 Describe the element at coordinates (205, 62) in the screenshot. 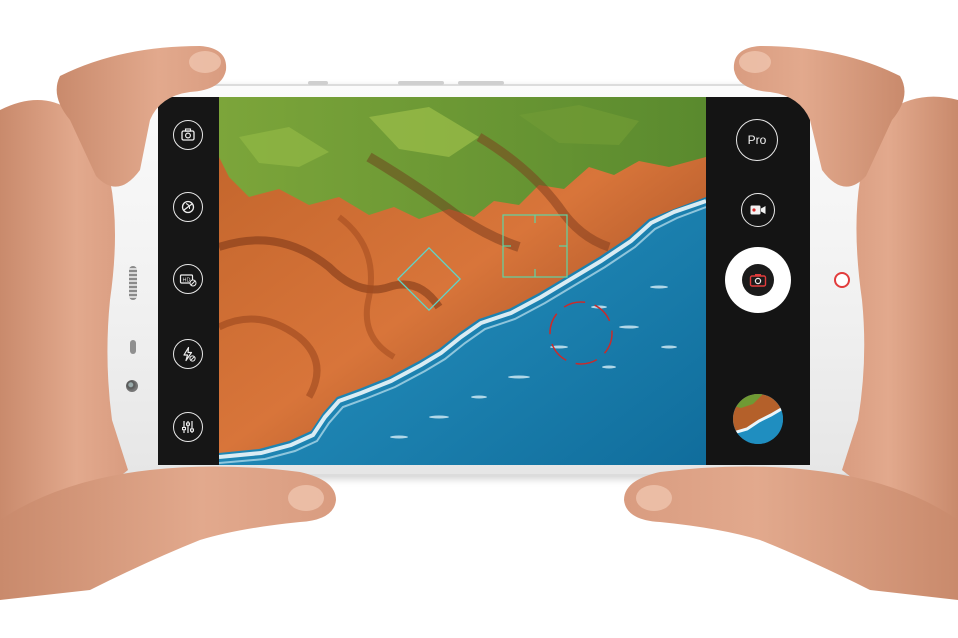

I see `left-thumbnail` at that location.